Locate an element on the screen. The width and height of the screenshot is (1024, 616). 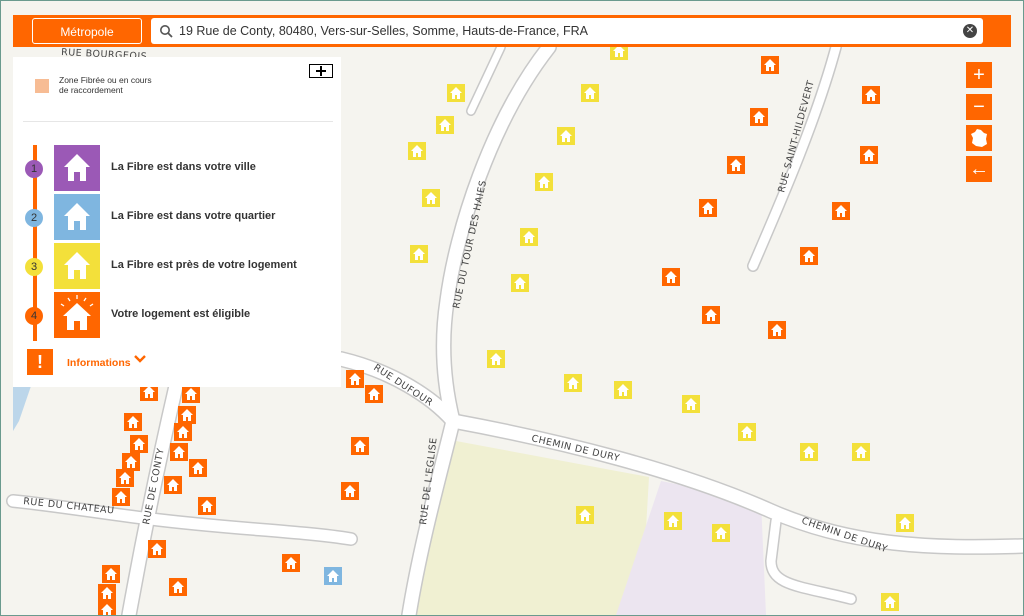
zone-fibree-swatch is located at coordinates (42, 86).